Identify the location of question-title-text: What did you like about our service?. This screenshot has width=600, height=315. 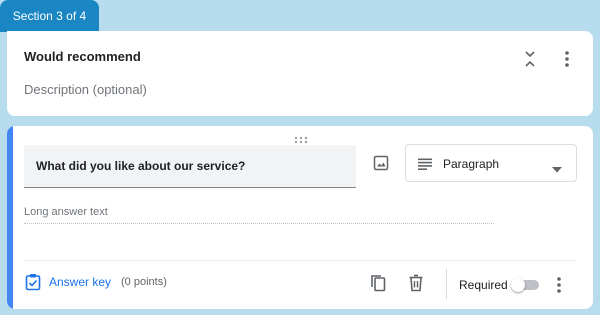
(141, 166).